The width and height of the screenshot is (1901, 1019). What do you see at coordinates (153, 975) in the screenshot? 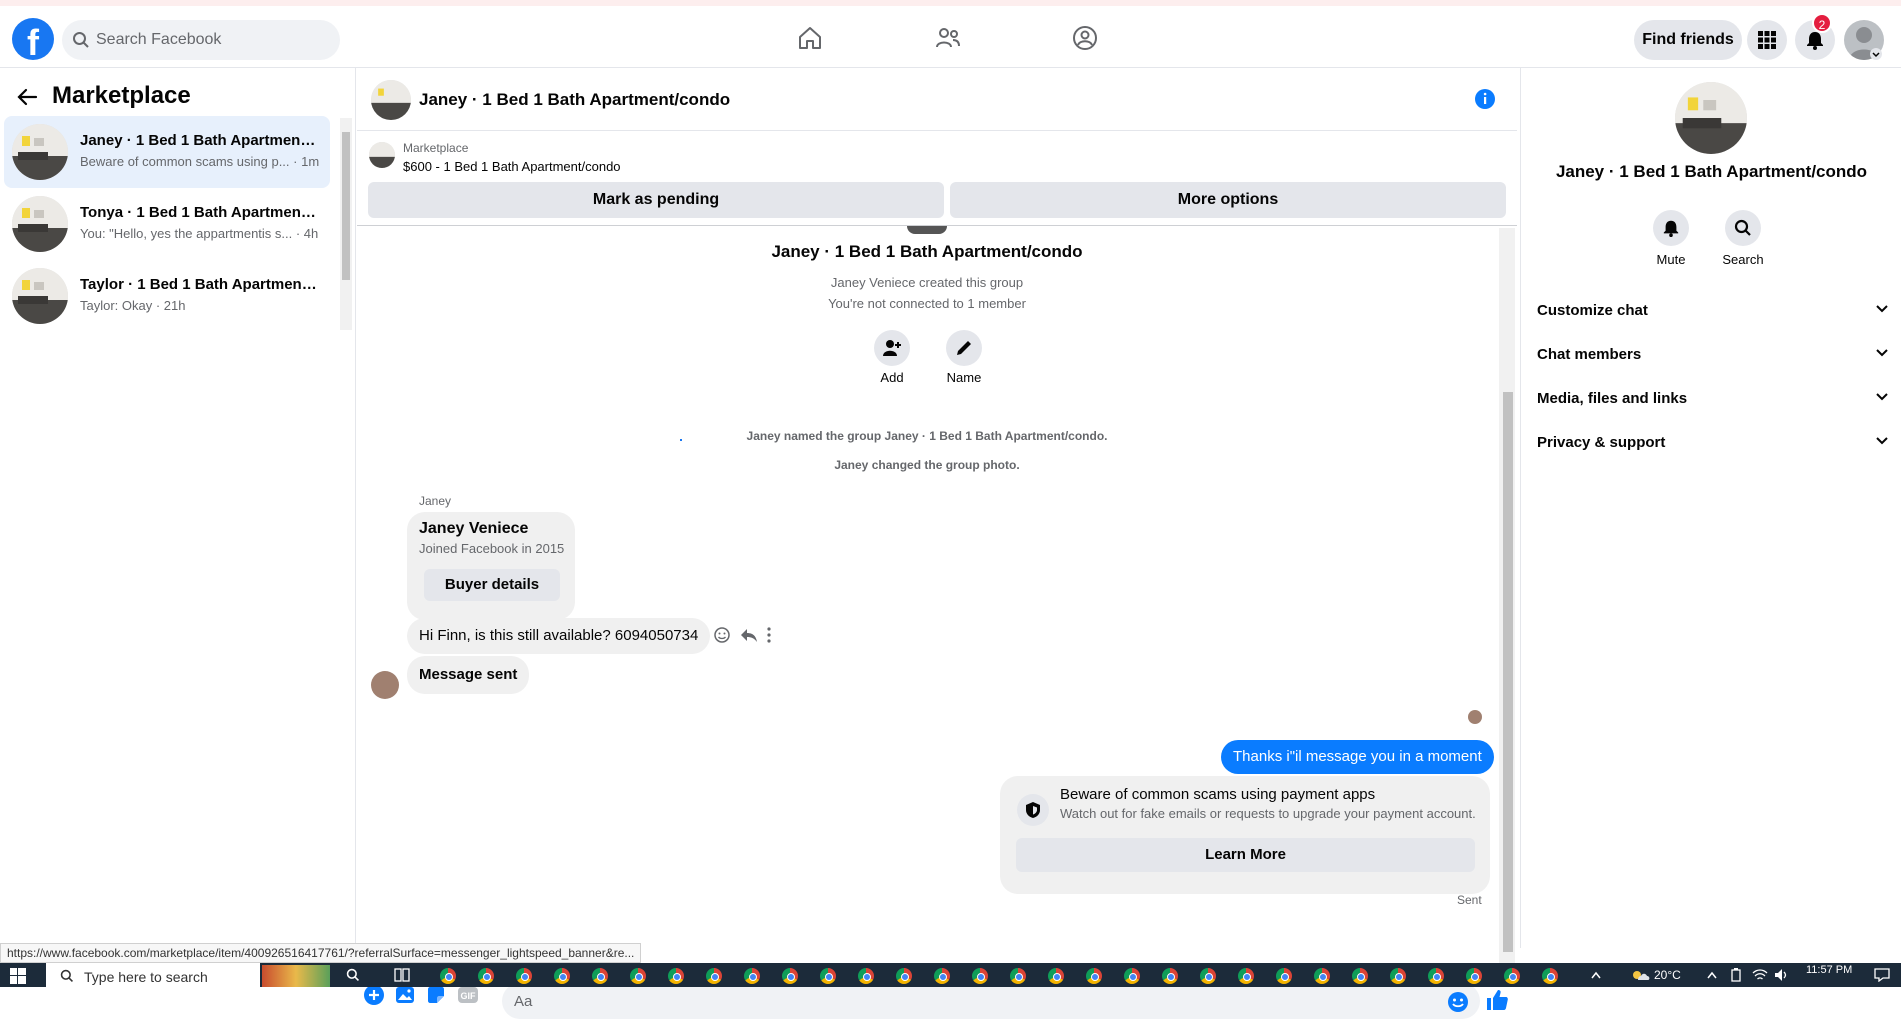
I see `taskbar-search: Type here to search` at bounding box center [153, 975].